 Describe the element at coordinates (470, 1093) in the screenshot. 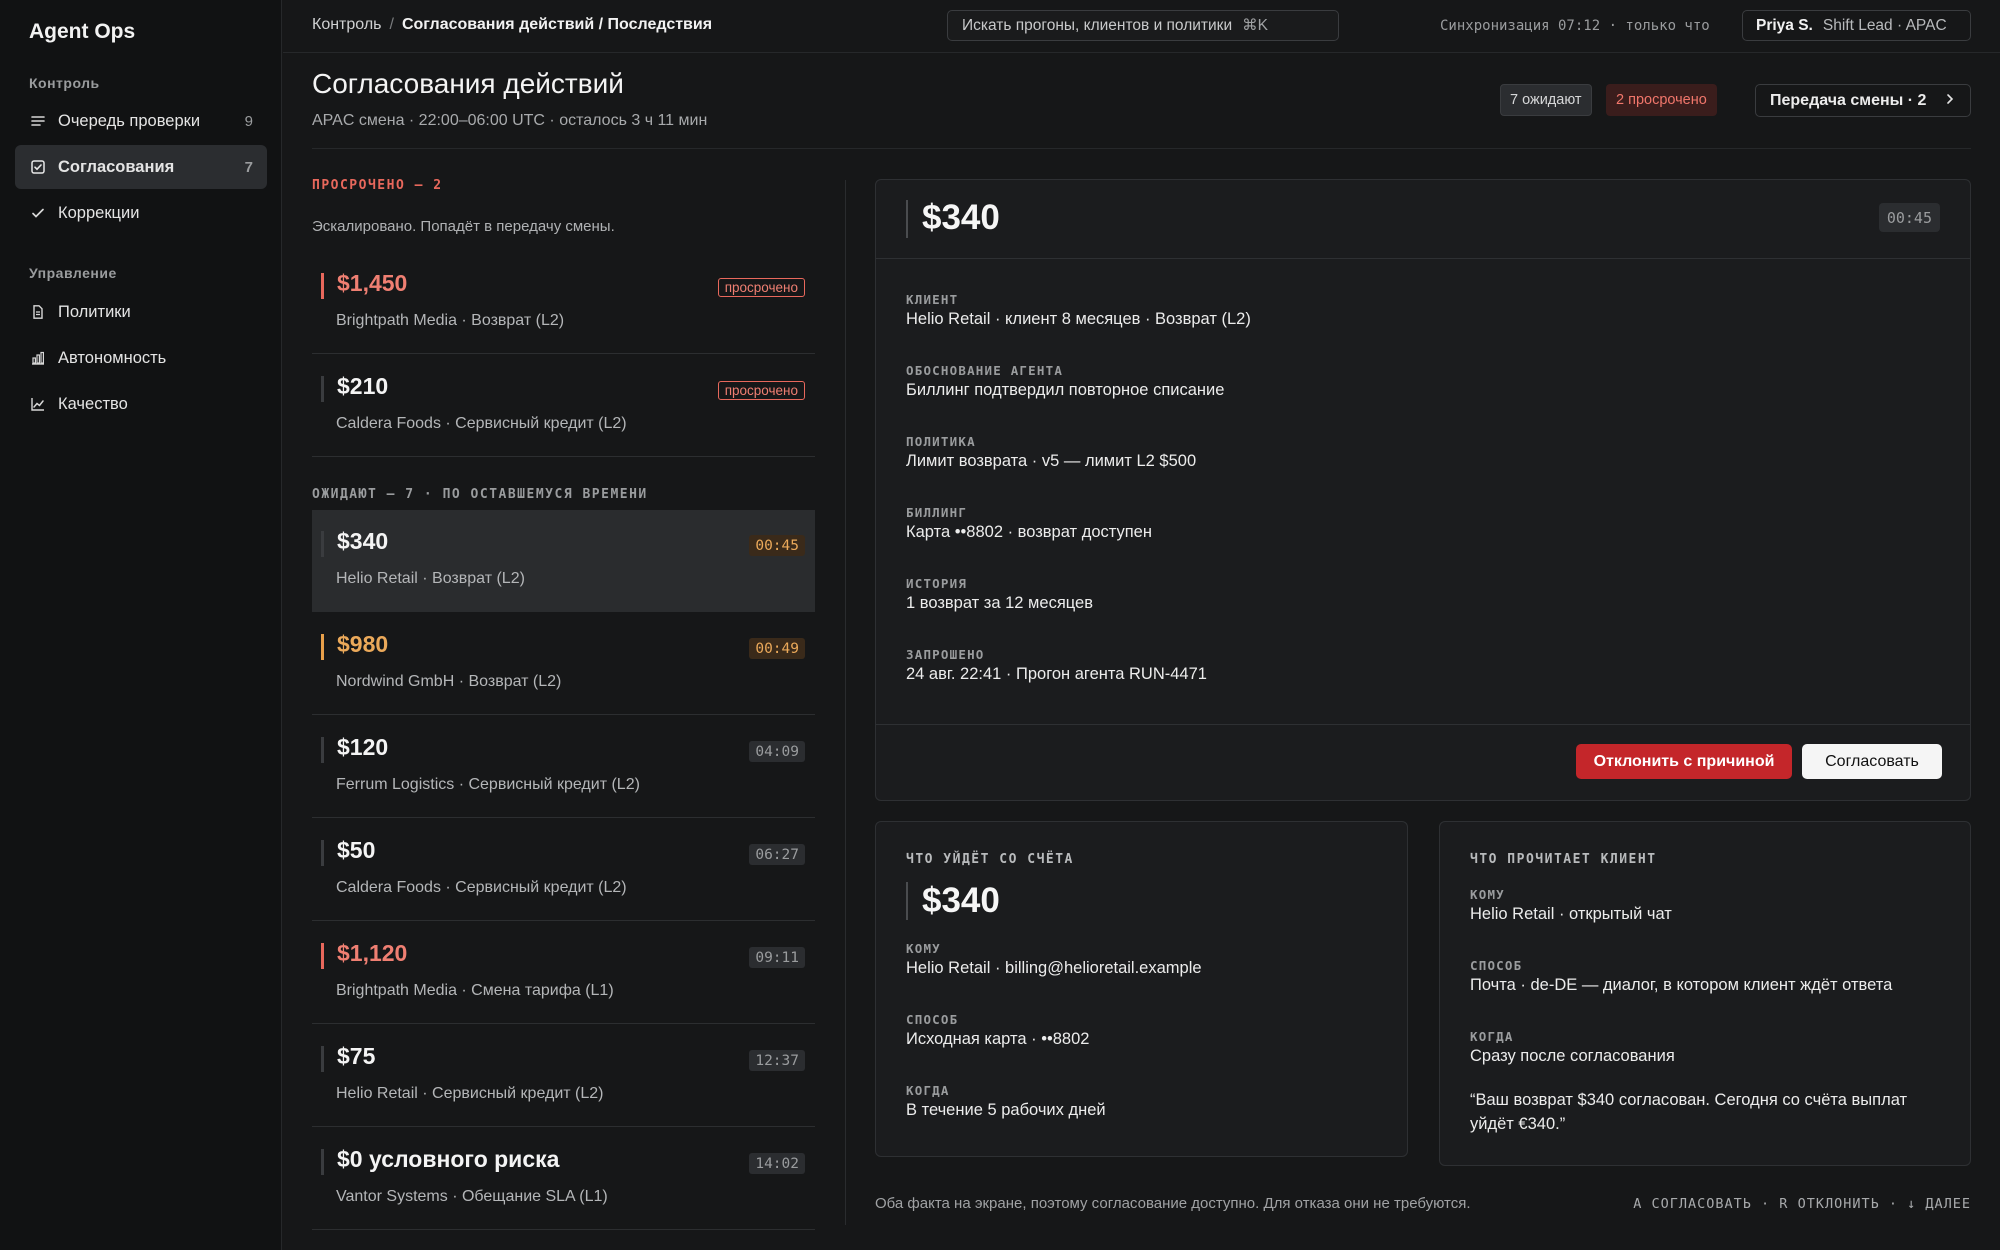

I see `queue-item-meta: Helio Retail · Сервисный кредит (L2)` at that location.